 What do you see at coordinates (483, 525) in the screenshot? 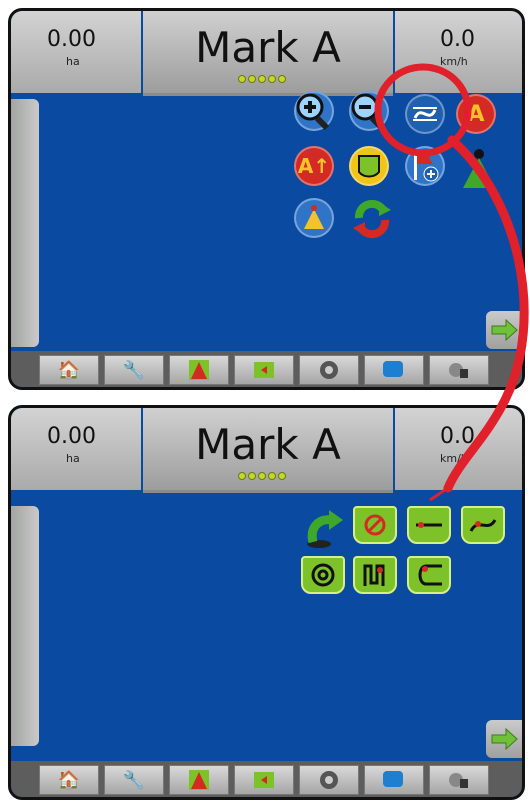
I see `curved-ab-icon` at bounding box center [483, 525].